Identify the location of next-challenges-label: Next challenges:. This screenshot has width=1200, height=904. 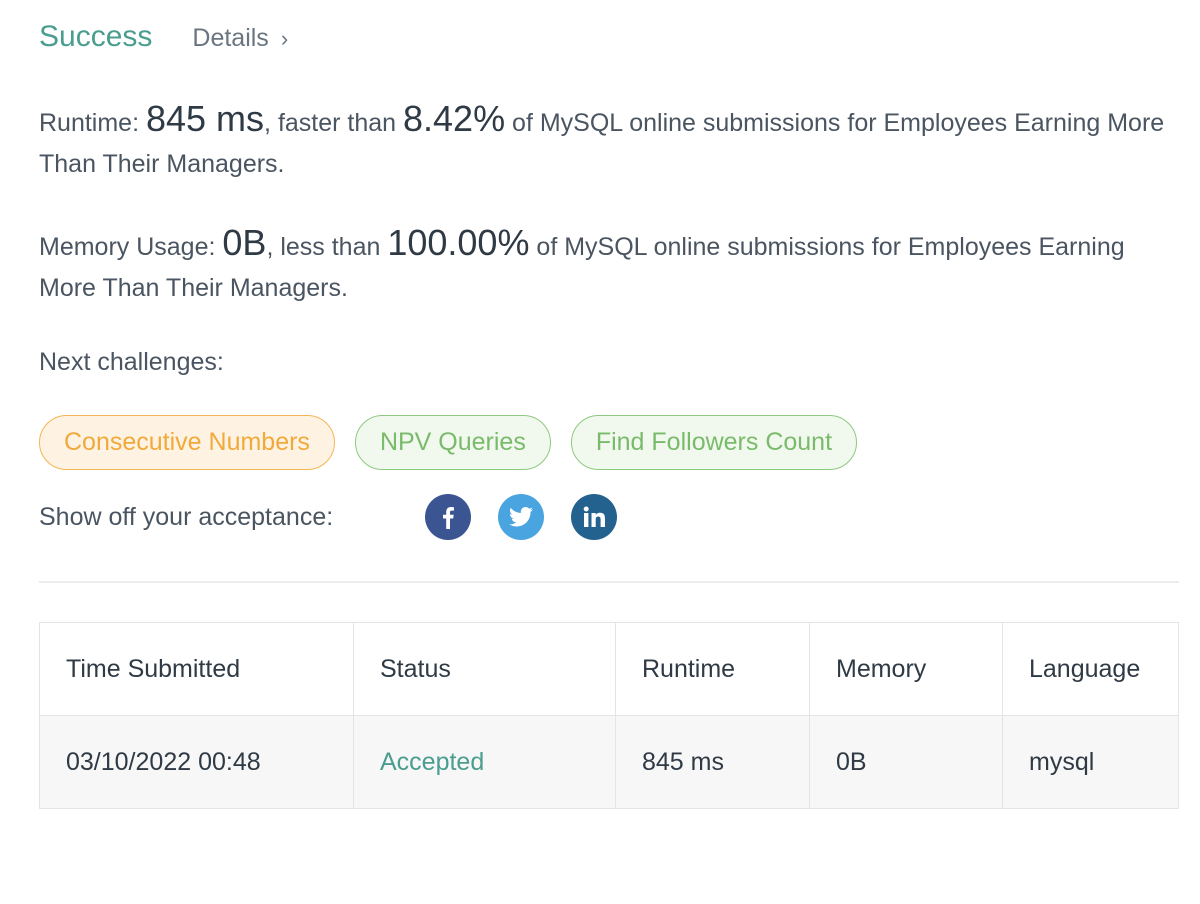
(131, 362).